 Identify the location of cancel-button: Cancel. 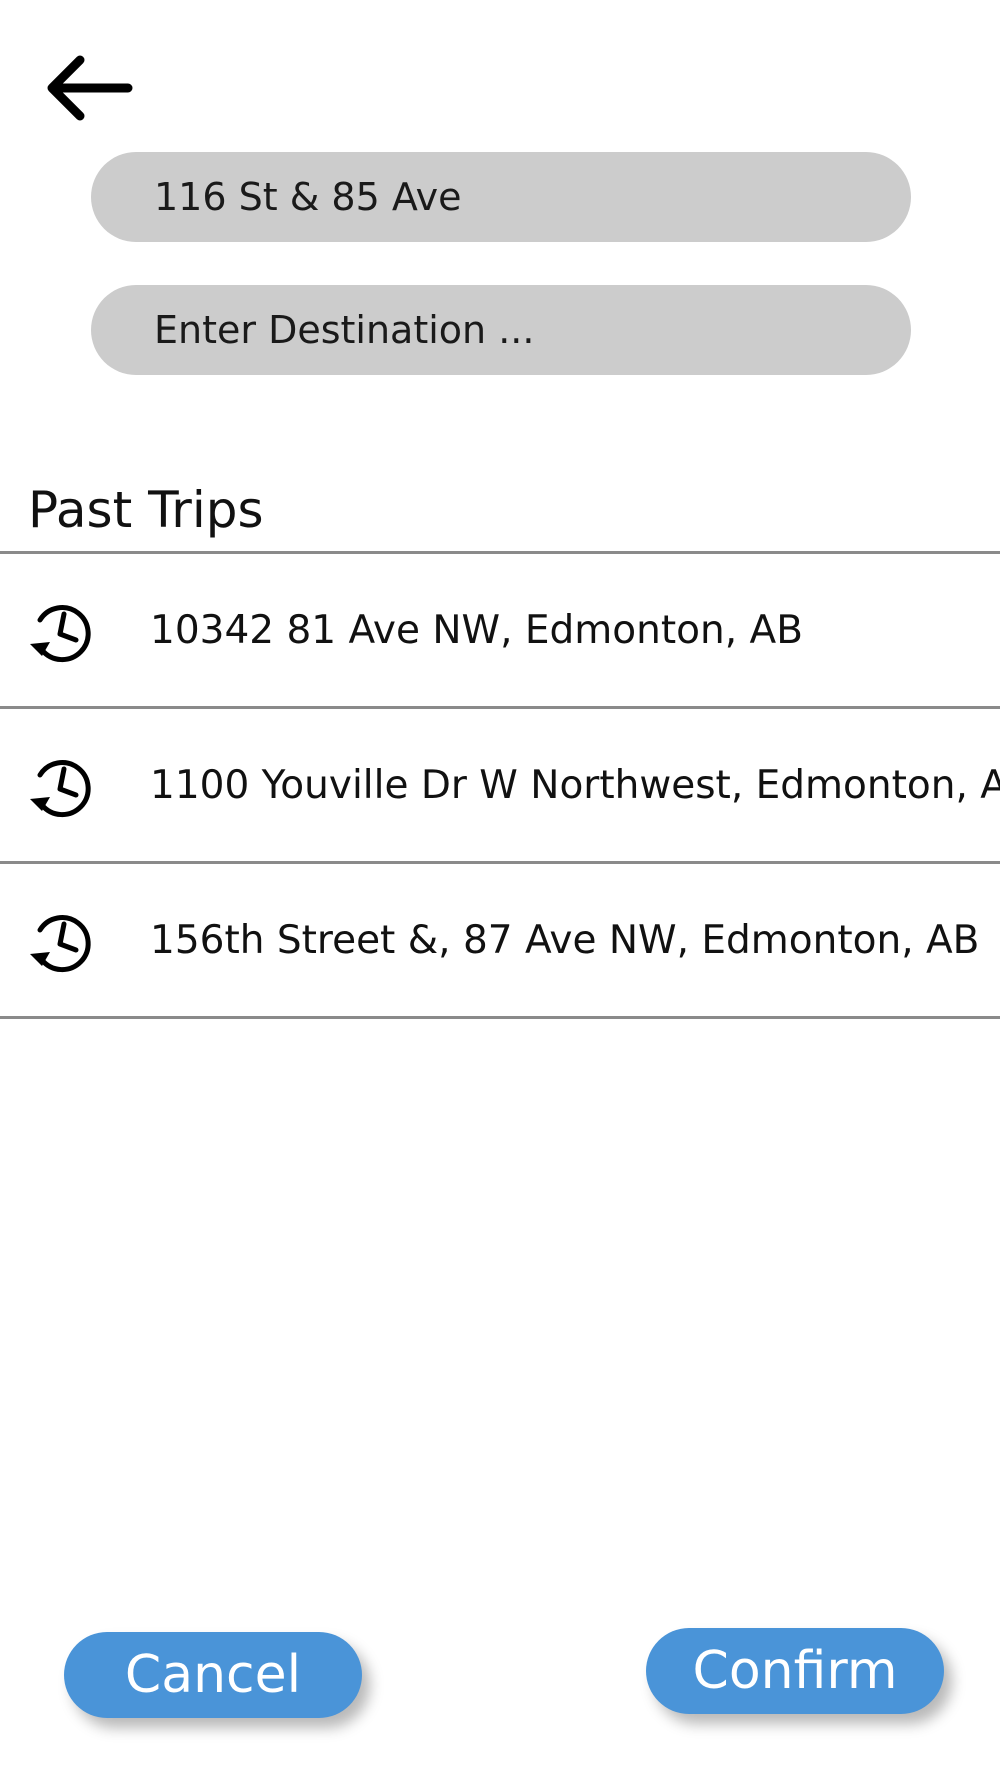
(213, 1675).